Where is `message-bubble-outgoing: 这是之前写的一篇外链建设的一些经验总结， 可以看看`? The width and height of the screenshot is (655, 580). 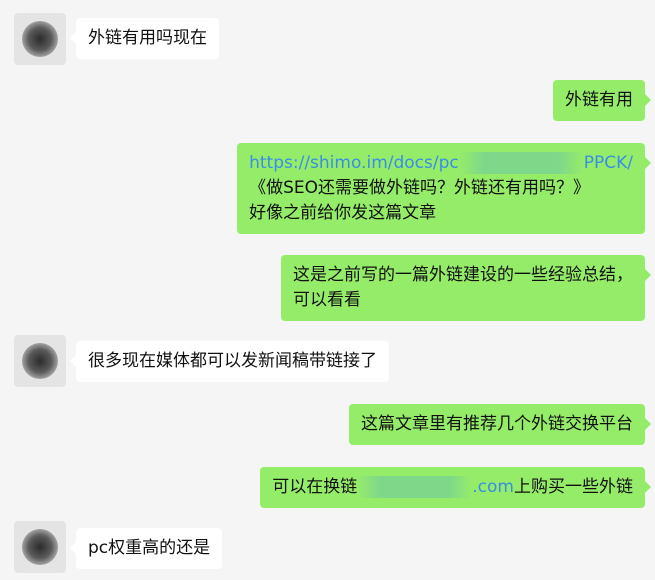 message-bubble-outgoing: 这是之前写的一篇外链建设的一些经验总结， 可以看看 is located at coordinates (466, 288).